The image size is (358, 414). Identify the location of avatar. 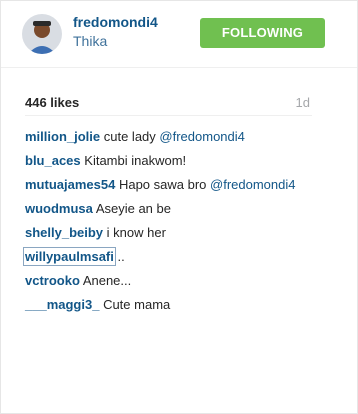
(42, 34).